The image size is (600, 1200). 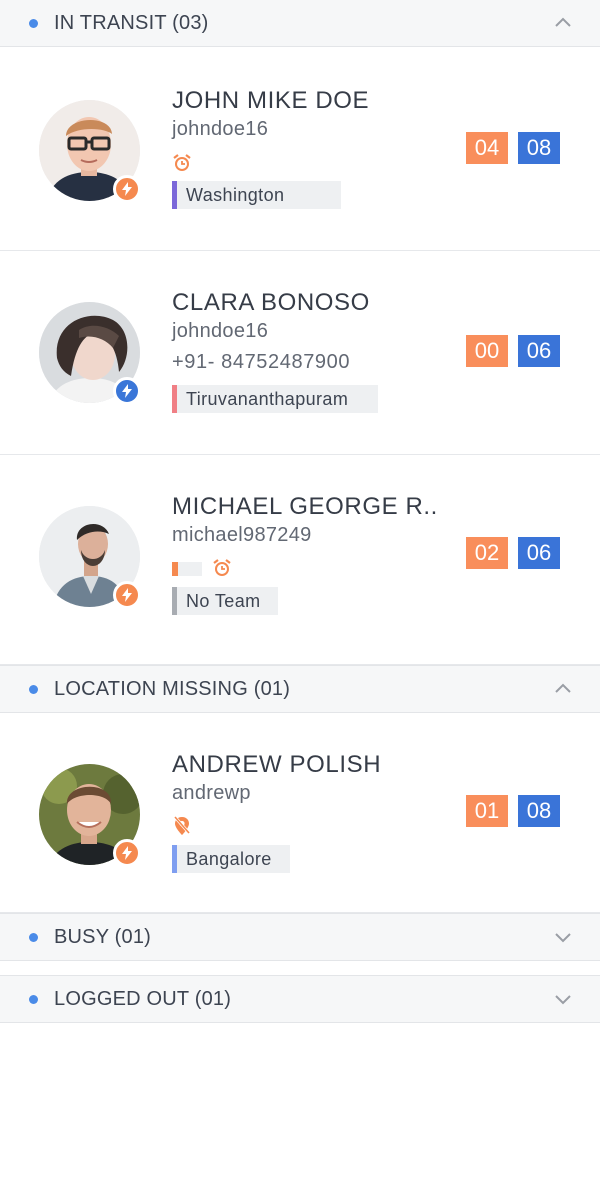 What do you see at coordinates (300, 689) in the screenshot?
I see `section-header-location-missing: LOCATION MISSING (01)` at bounding box center [300, 689].